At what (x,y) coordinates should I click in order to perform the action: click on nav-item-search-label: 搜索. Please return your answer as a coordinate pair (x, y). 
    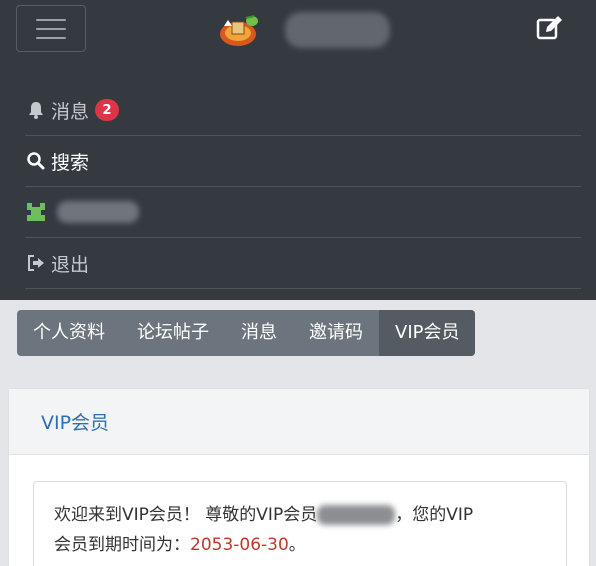
    Looking at the image, I should click on (70, 162).